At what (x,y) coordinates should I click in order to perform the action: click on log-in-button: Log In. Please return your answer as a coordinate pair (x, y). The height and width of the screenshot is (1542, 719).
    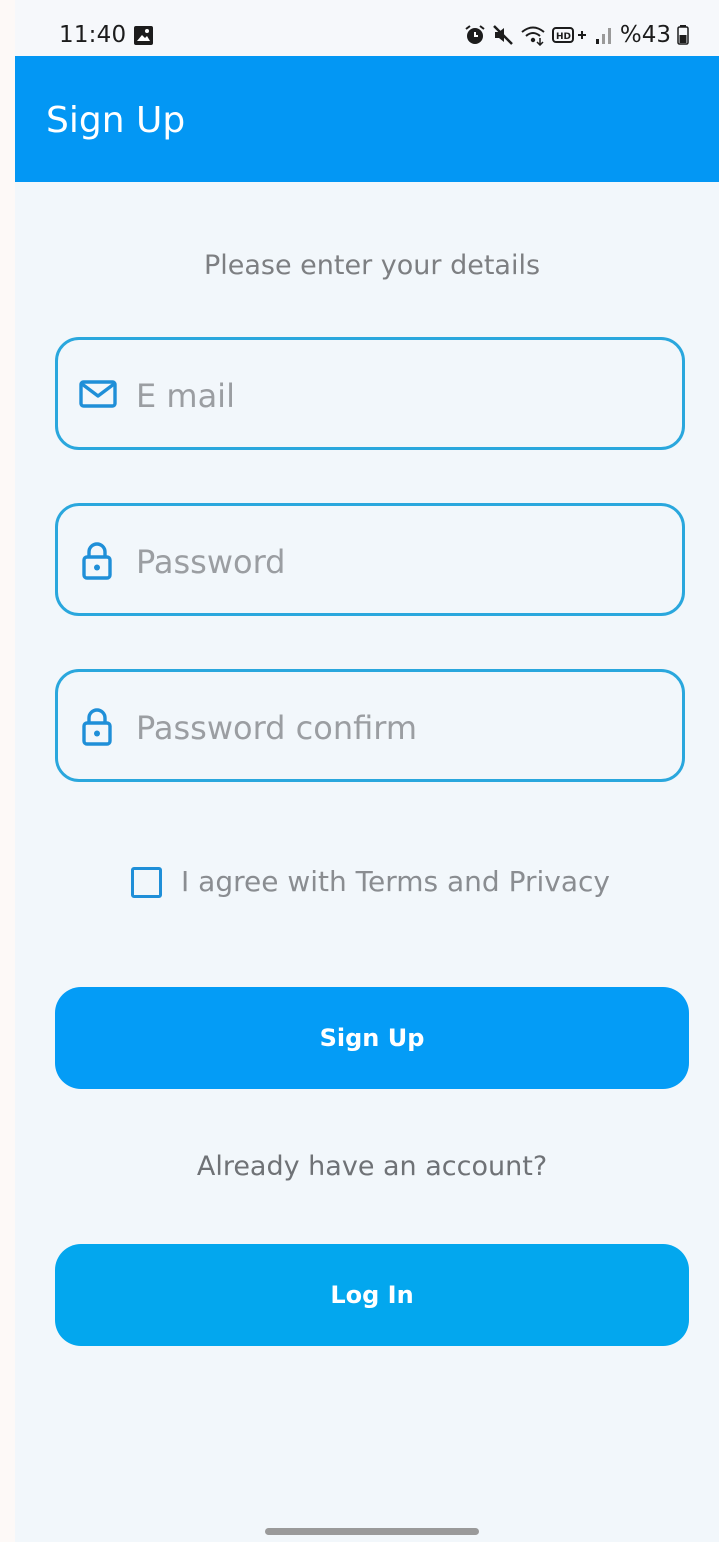
    Looking at the image, I should click on (372, 1295).